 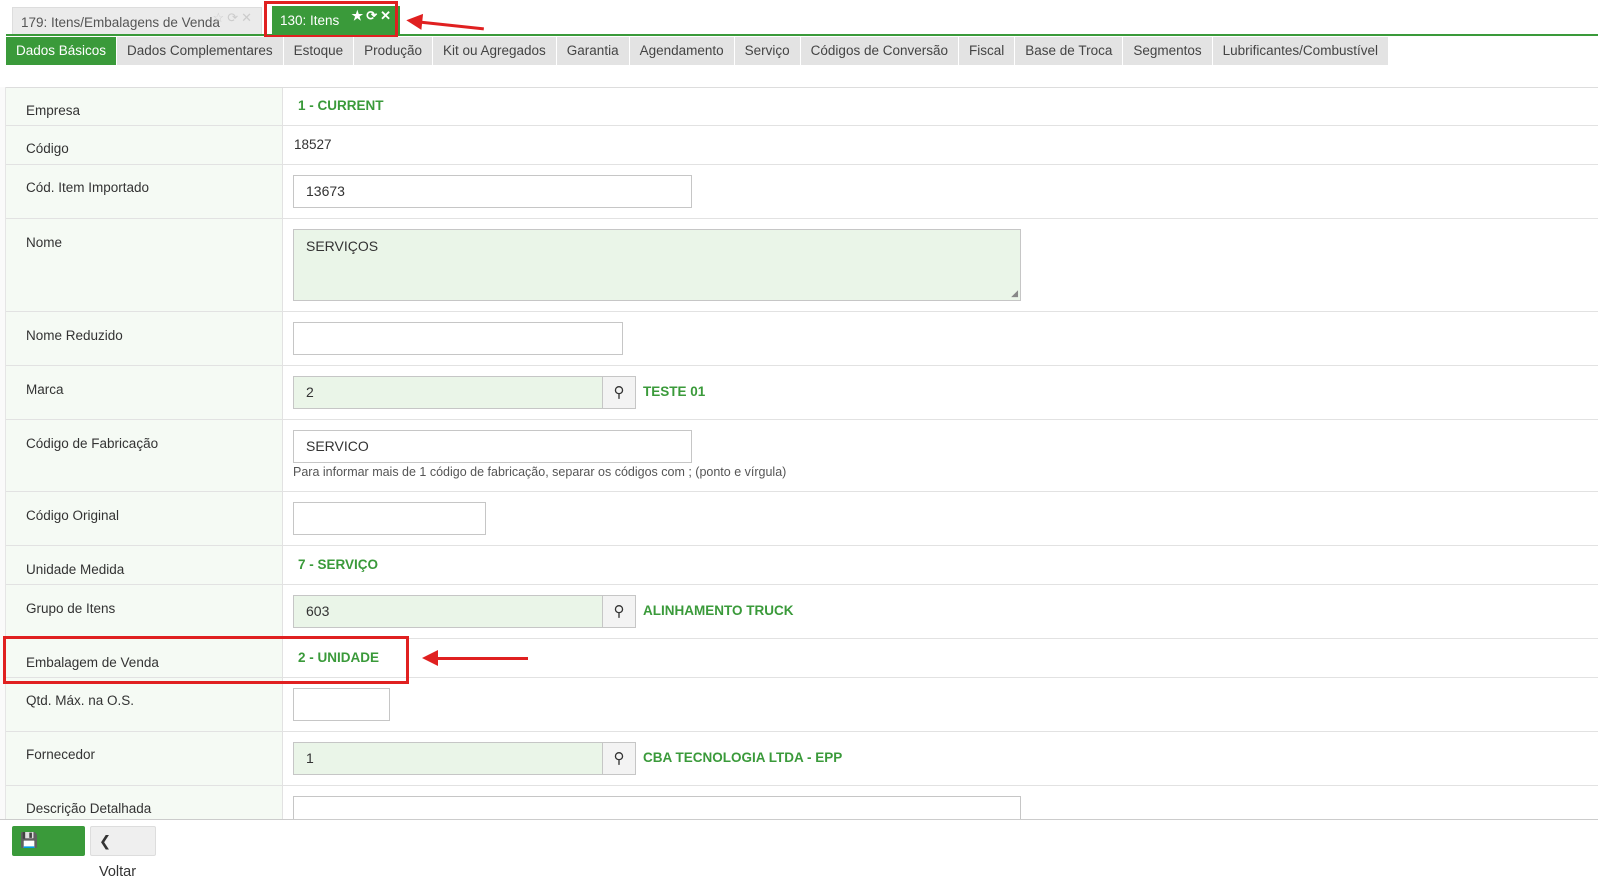 I want to click on fornecedor-search-button: ⚲, so click(x=619, y=758).